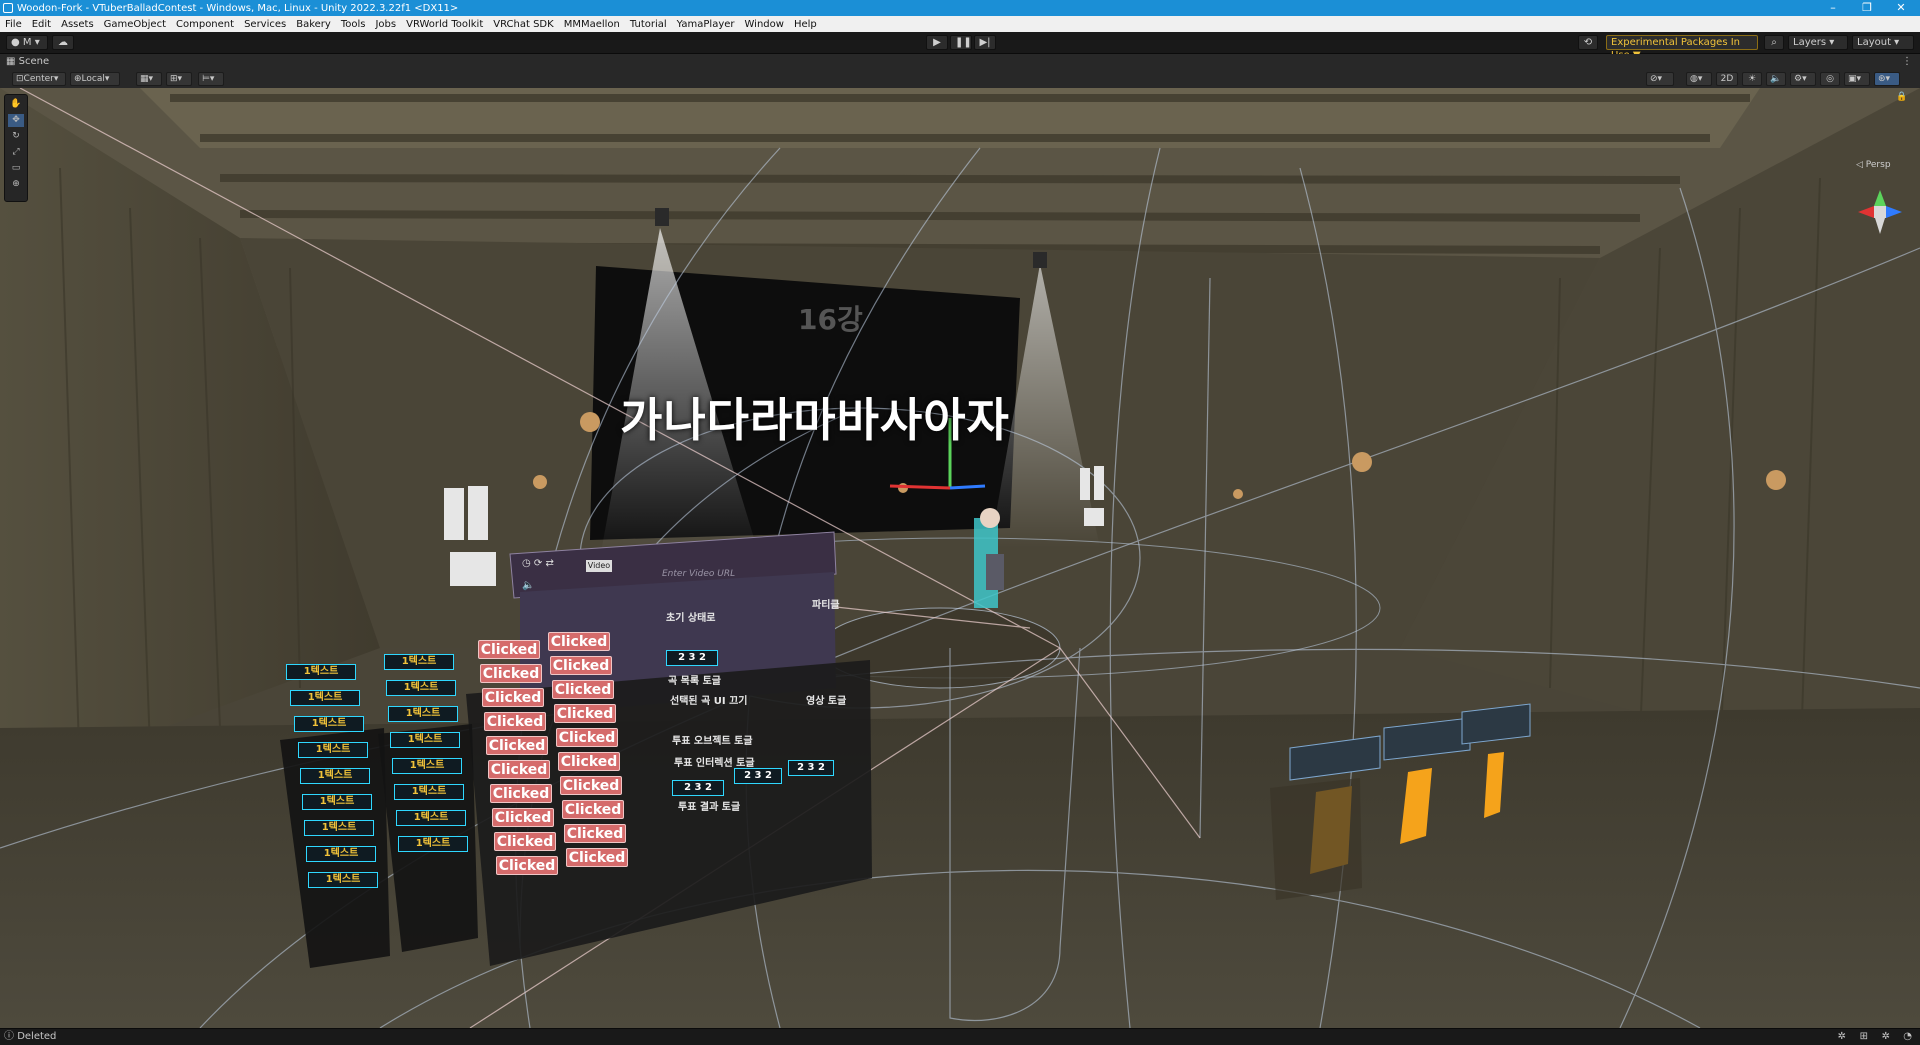 The width and height of the screenshot is (1920, 1045). I want to click on cloud-icon: ☁, so click(63, 42).